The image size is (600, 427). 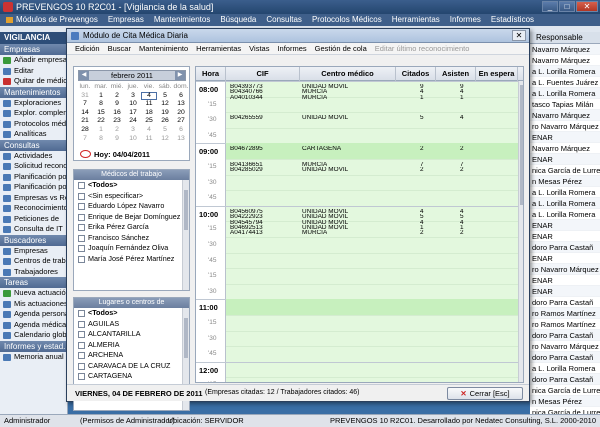 I want to click on calendar-month-label: febrero 2011, so click(x=132, y=75).